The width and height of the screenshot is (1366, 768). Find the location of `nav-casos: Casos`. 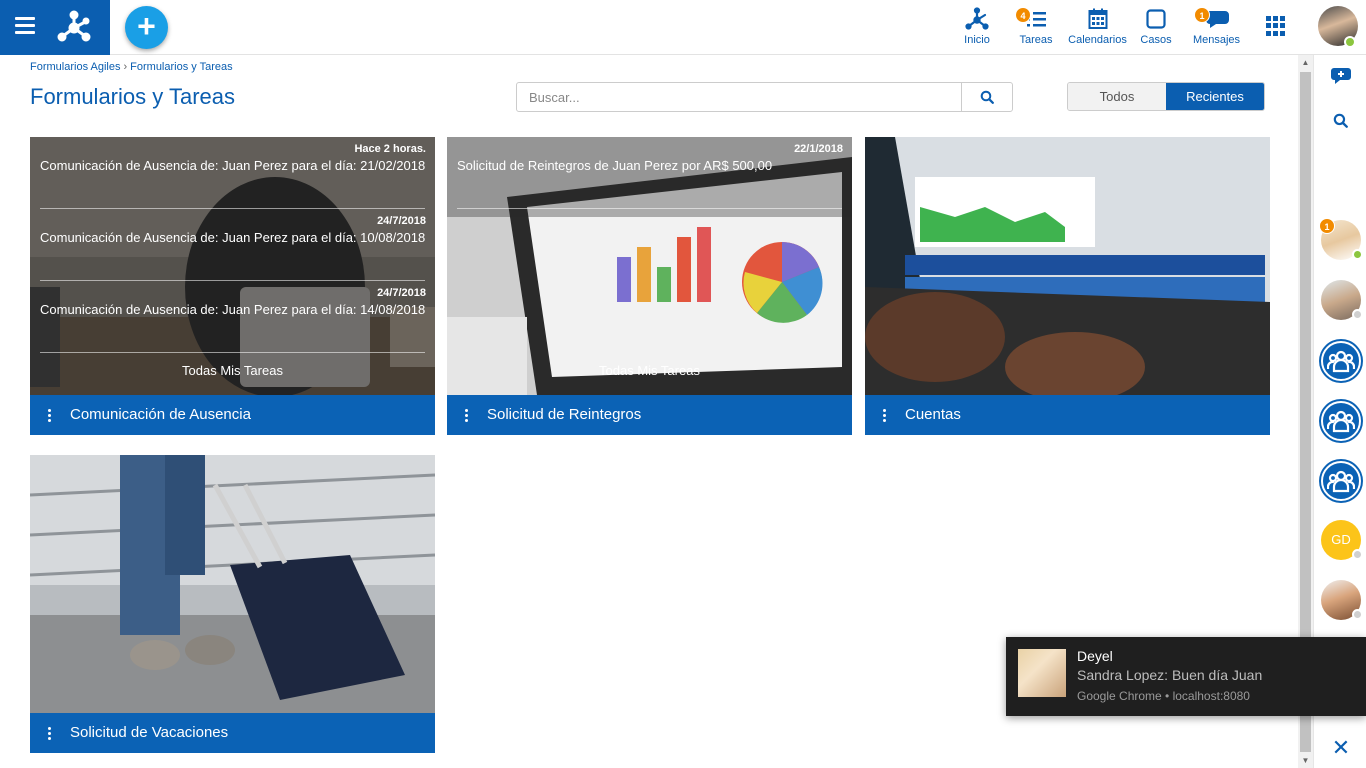

nav-casos: Casos is located at coordinates (1156, 26).